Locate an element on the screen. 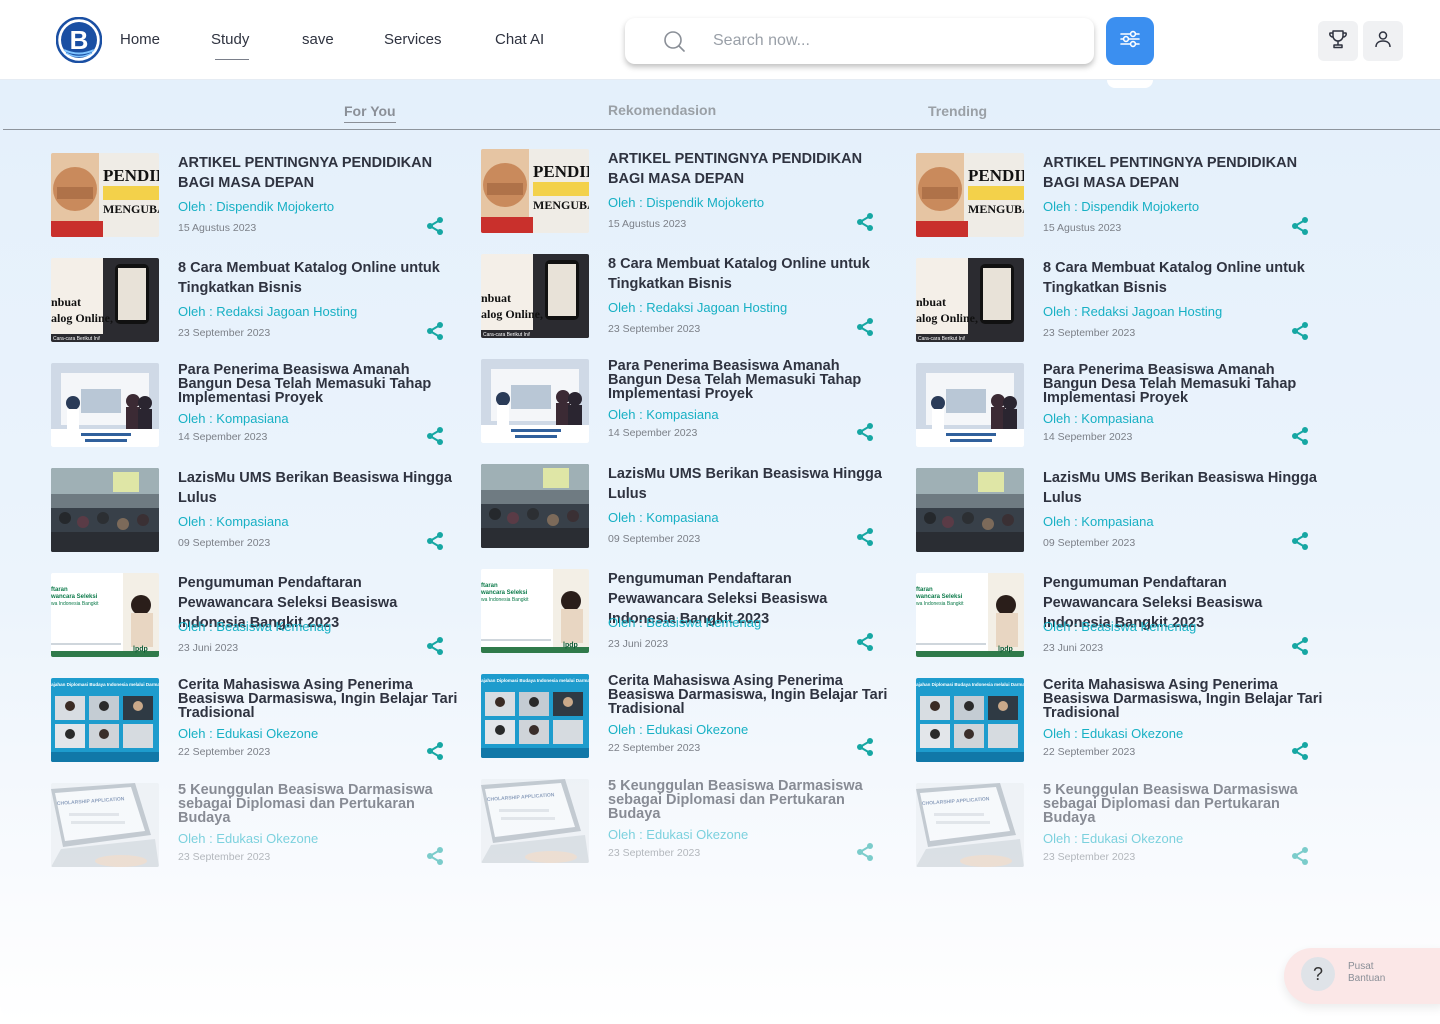  nav-study: Study is located at coordinates (230, 45).